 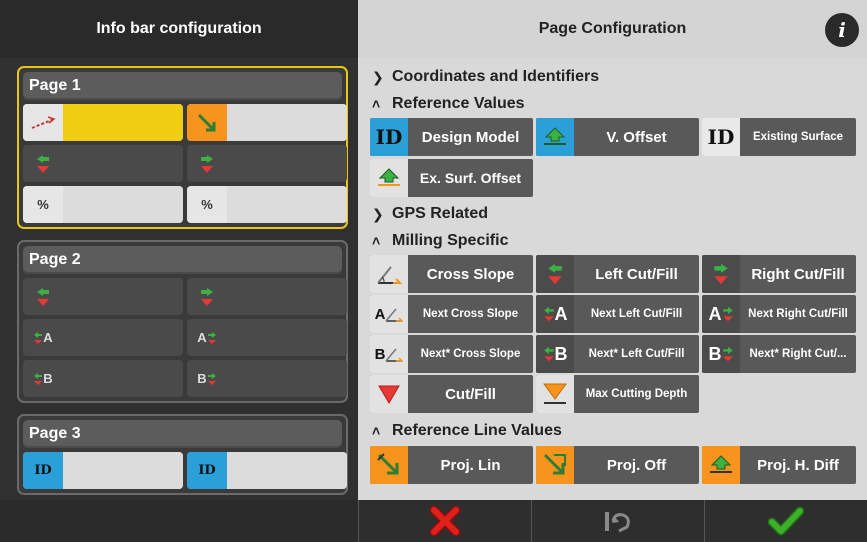 I want to click on right-cut-fill-button: Right Cut/Fill, so click(x=779, y=274).